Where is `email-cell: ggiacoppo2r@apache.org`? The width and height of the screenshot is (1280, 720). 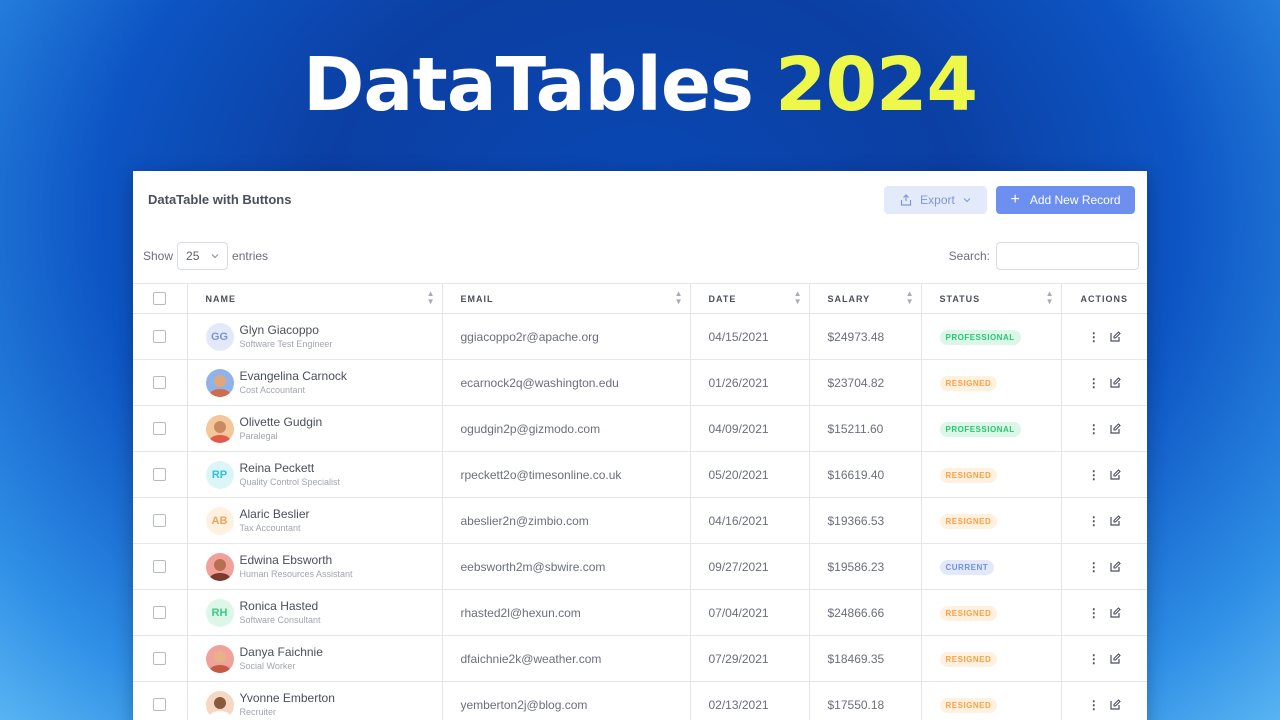 email-cell: ggiacoppo2r@apache.org is located at coordinates (566, 336).